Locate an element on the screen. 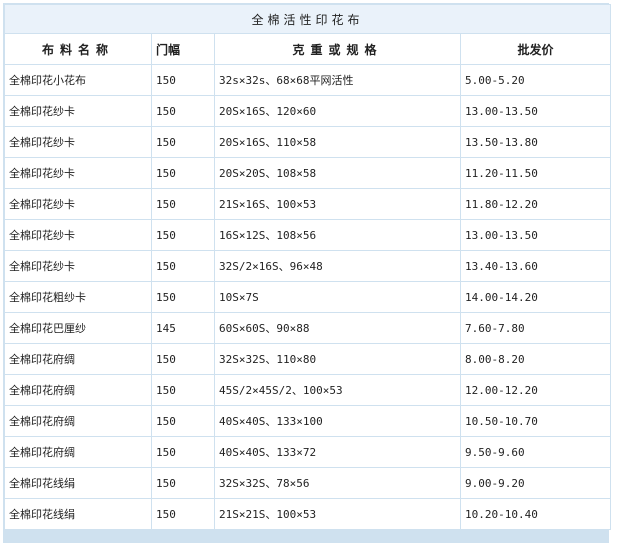  table-row: 全棉印花纱卡 150 32S/2×16S、96×48 13.40-13.60 is located at coordinates (308, 266).